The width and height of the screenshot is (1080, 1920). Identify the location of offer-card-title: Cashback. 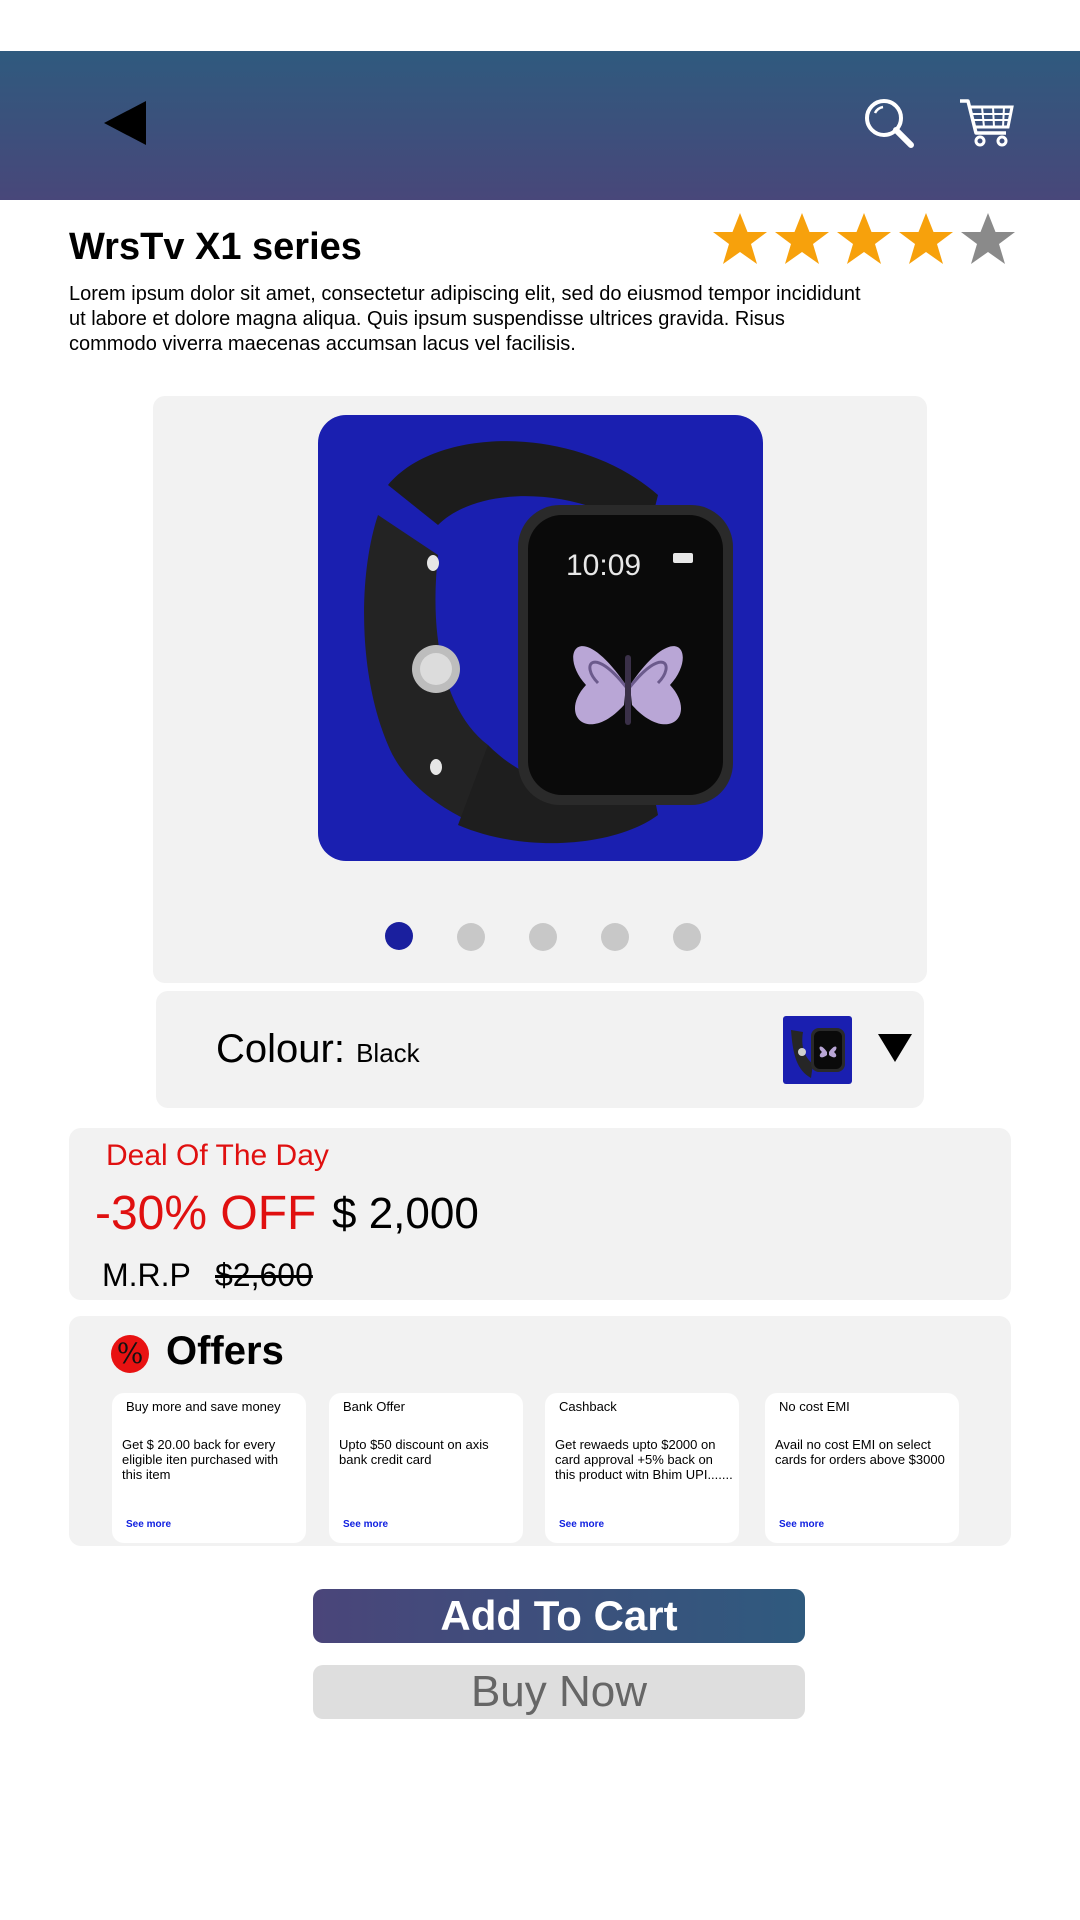
(588, 1406).